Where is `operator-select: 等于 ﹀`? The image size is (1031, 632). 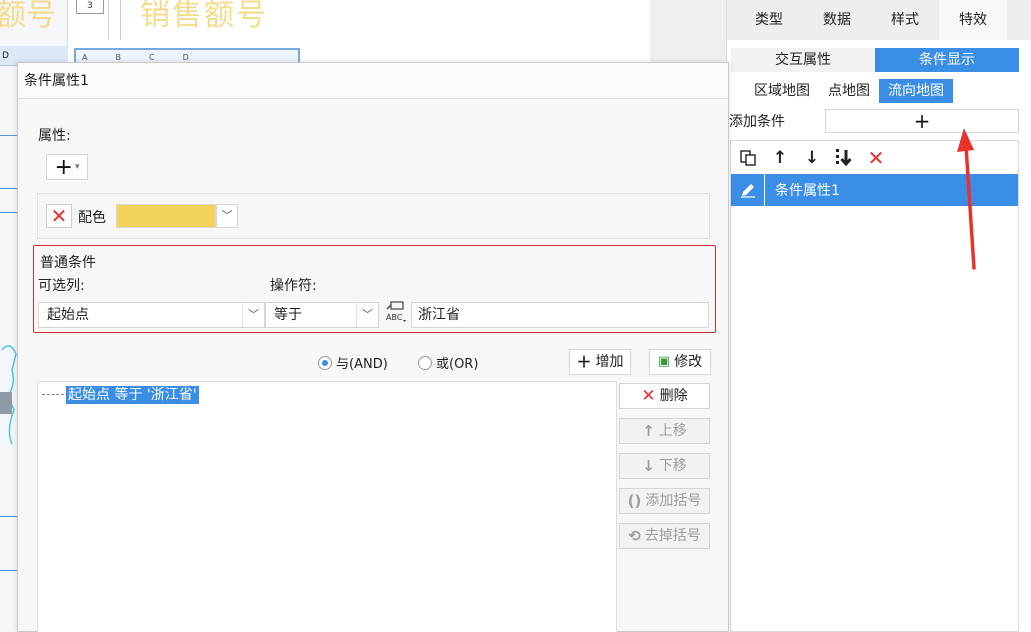 operator-select: 等于 ﹀ is located at coordinates (322, 315).